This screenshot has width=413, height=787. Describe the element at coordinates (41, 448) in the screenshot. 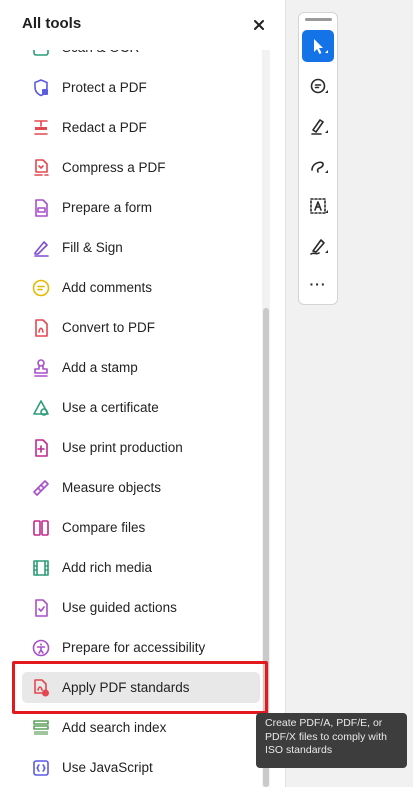

I see `print-production-icon` at that location.